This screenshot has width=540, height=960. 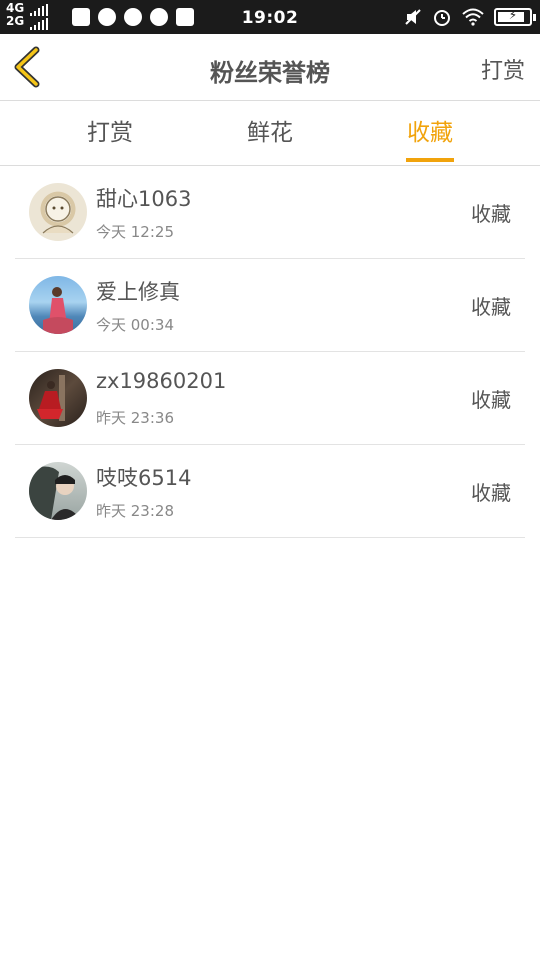 I want to click on list-item: 爱上修真 今天 00:34 收藏, so click(x=270, y=305).